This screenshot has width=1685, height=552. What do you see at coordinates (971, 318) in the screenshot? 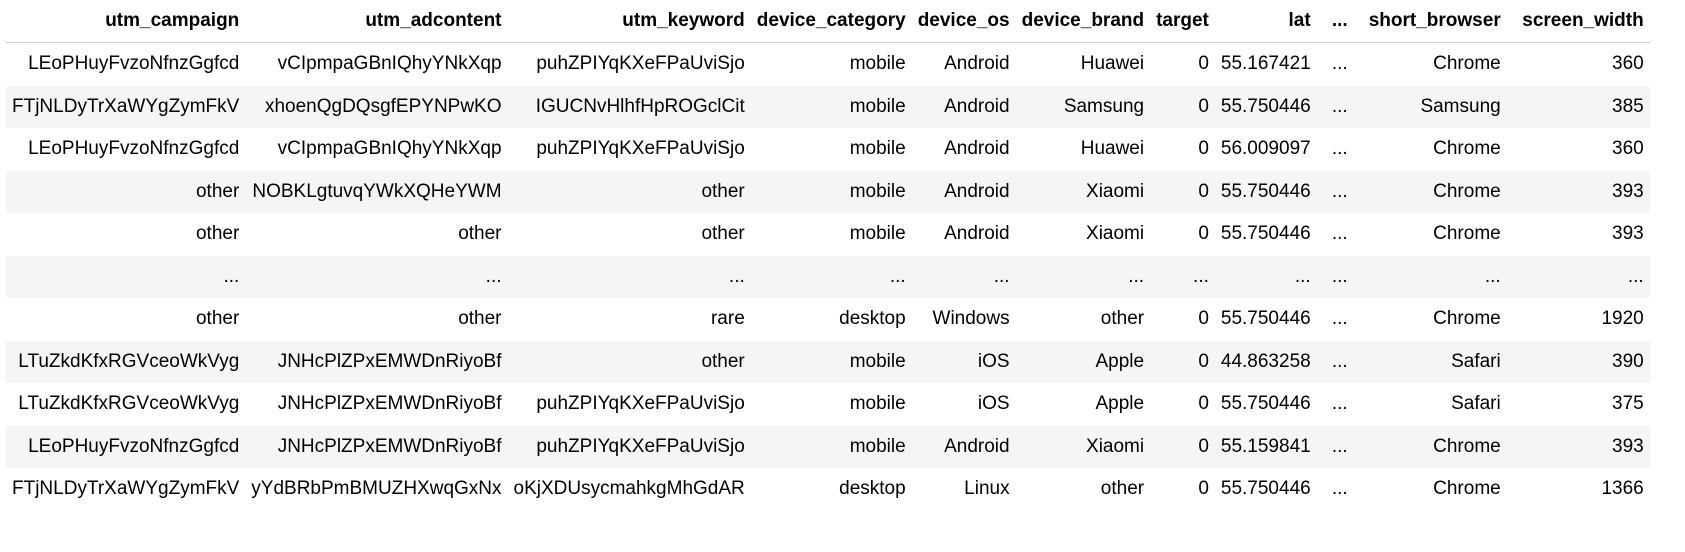
I see `table-cell: Windows` at bounding box center [971, 318].